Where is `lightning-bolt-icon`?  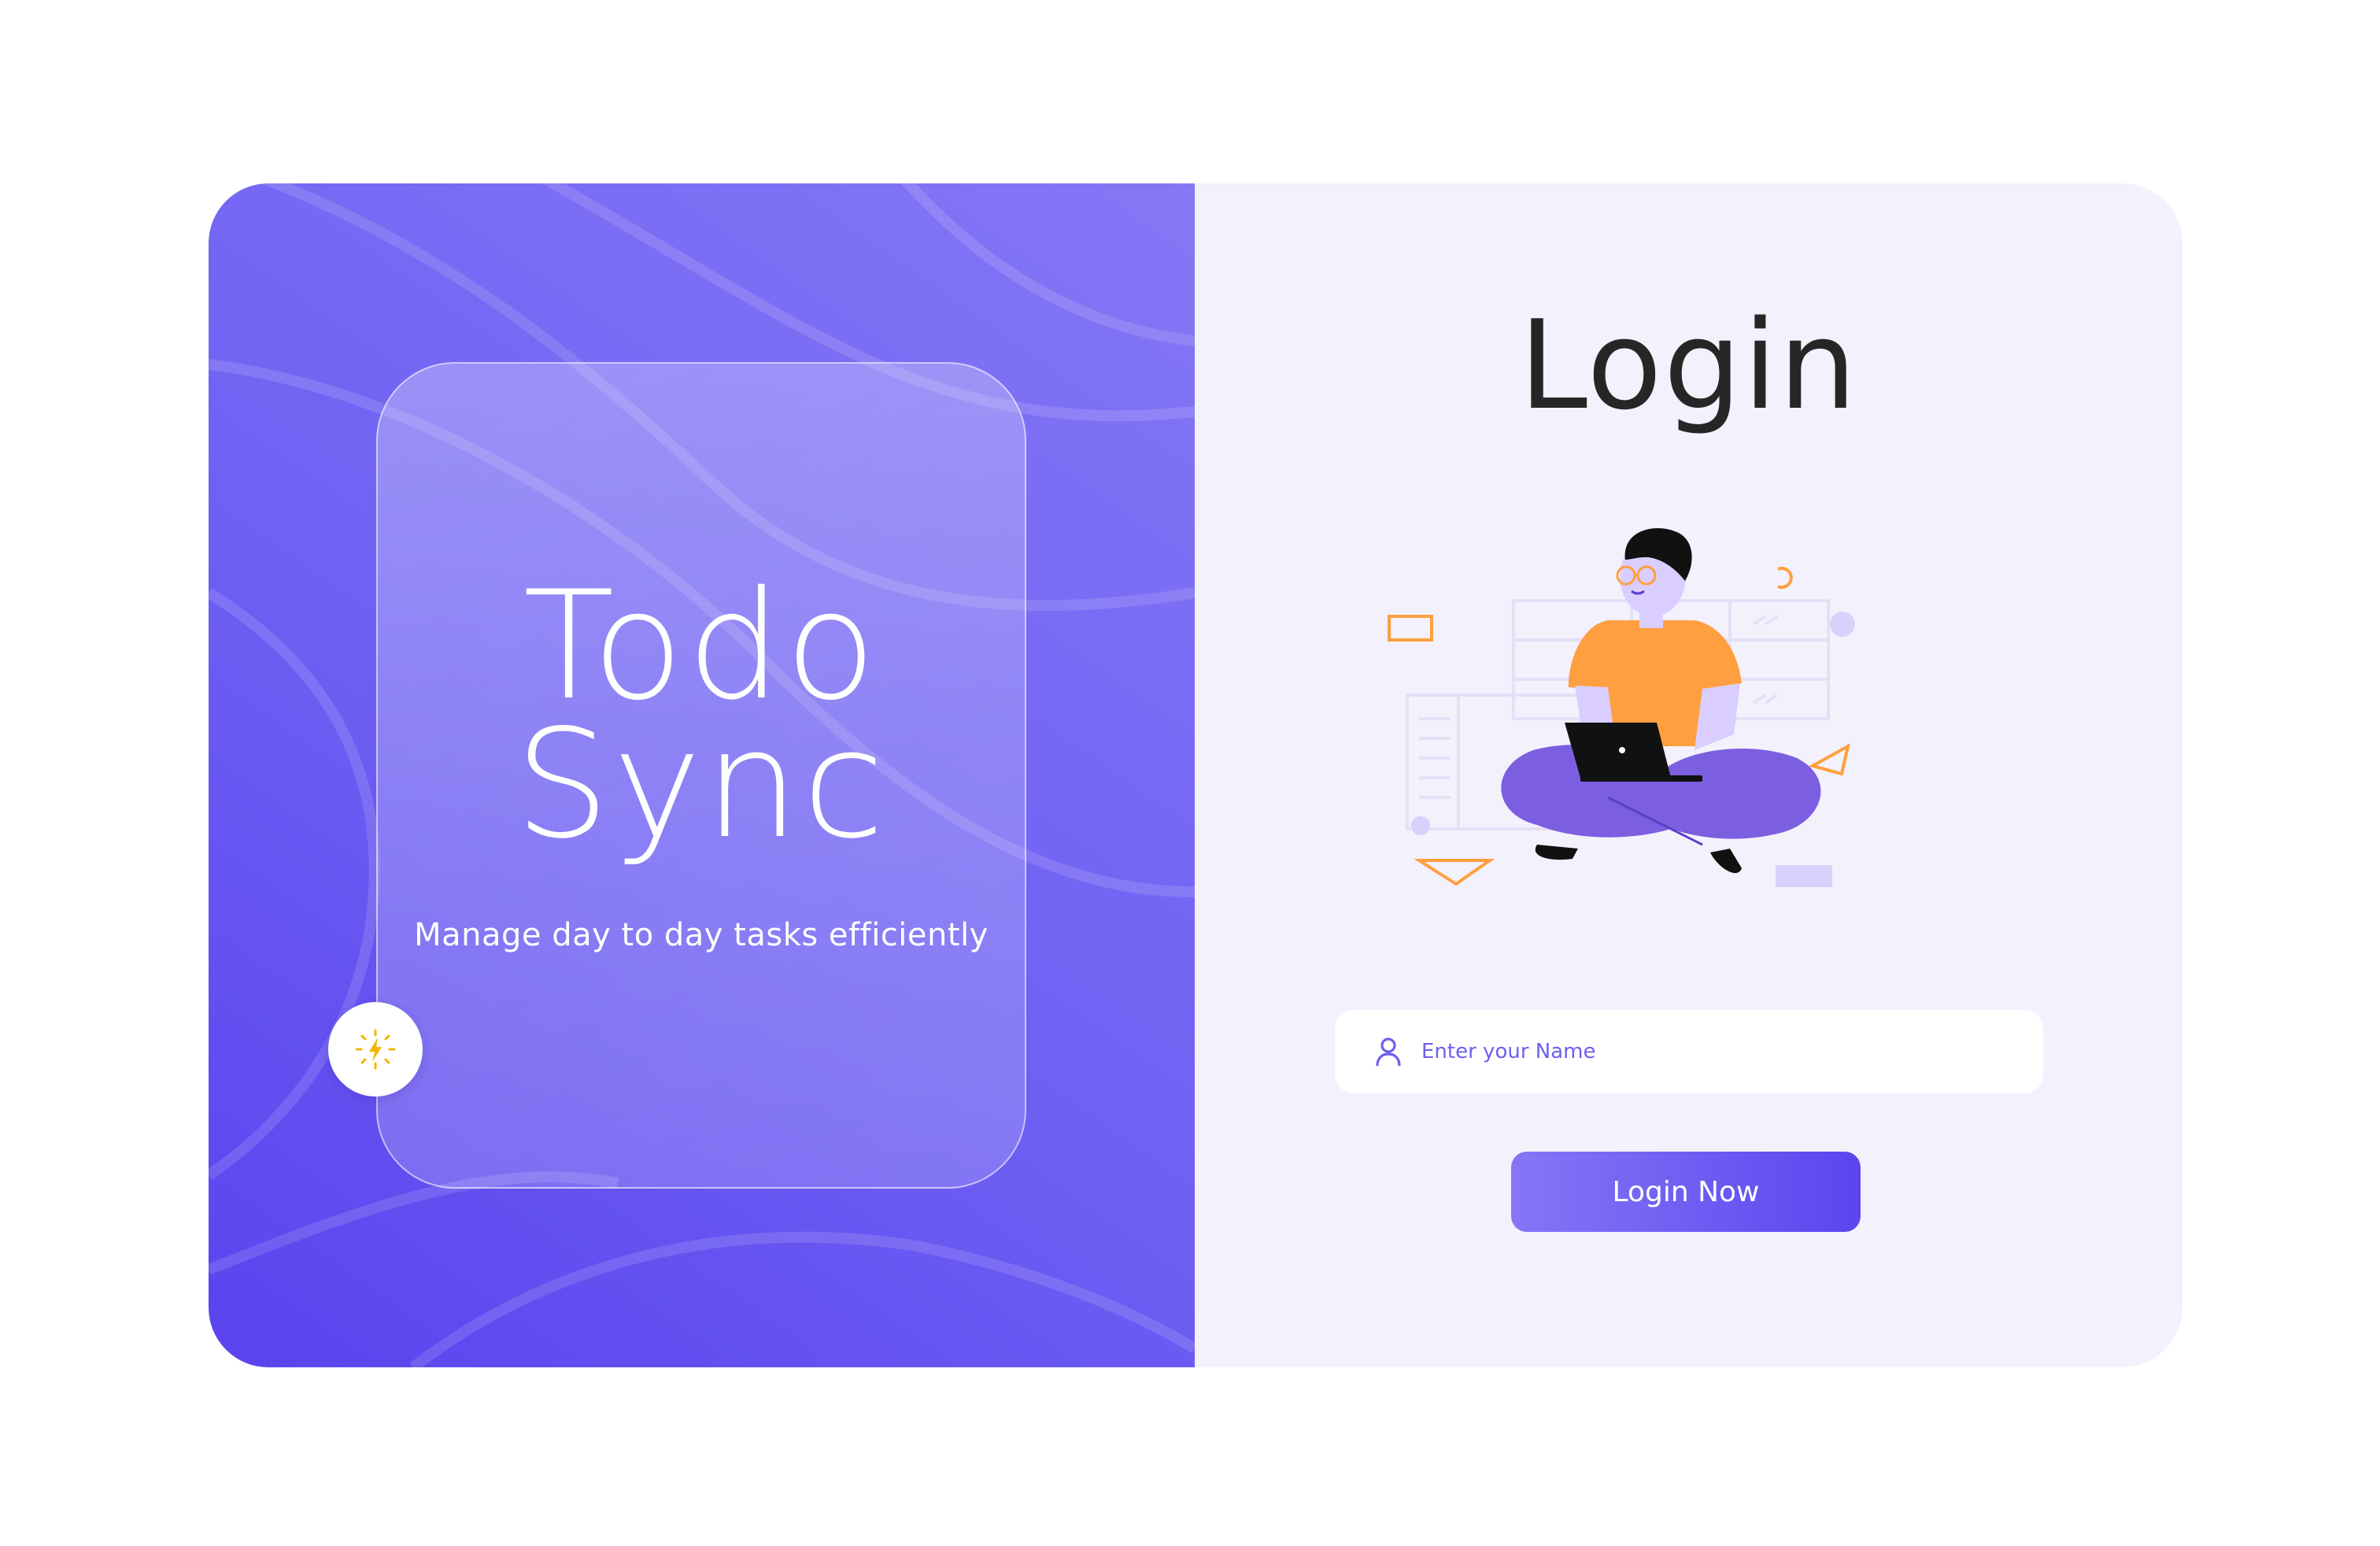
lightning-bolt-icon is located at coordinates (375, 1050).